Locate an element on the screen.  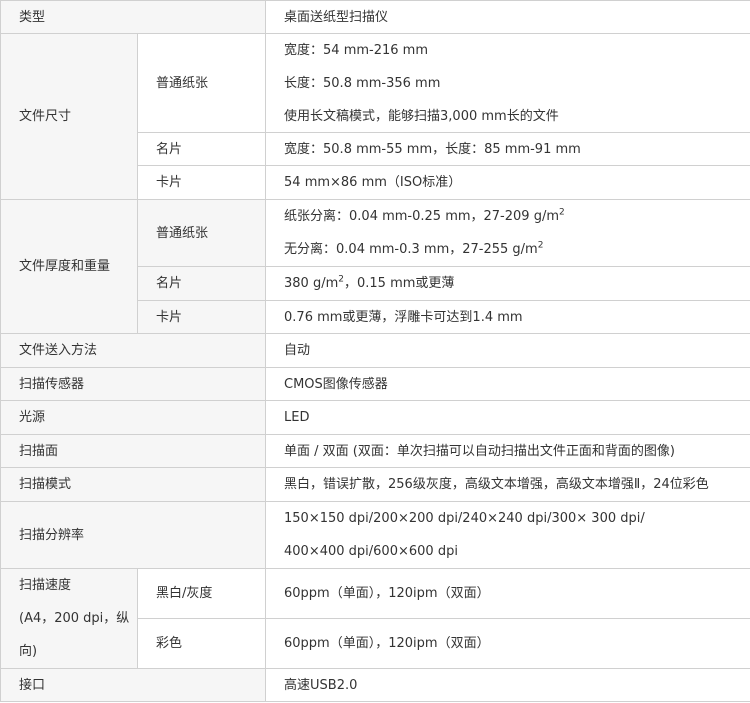
sub-label-card-thickness: 卡片 is located at coordinates (201, 317).